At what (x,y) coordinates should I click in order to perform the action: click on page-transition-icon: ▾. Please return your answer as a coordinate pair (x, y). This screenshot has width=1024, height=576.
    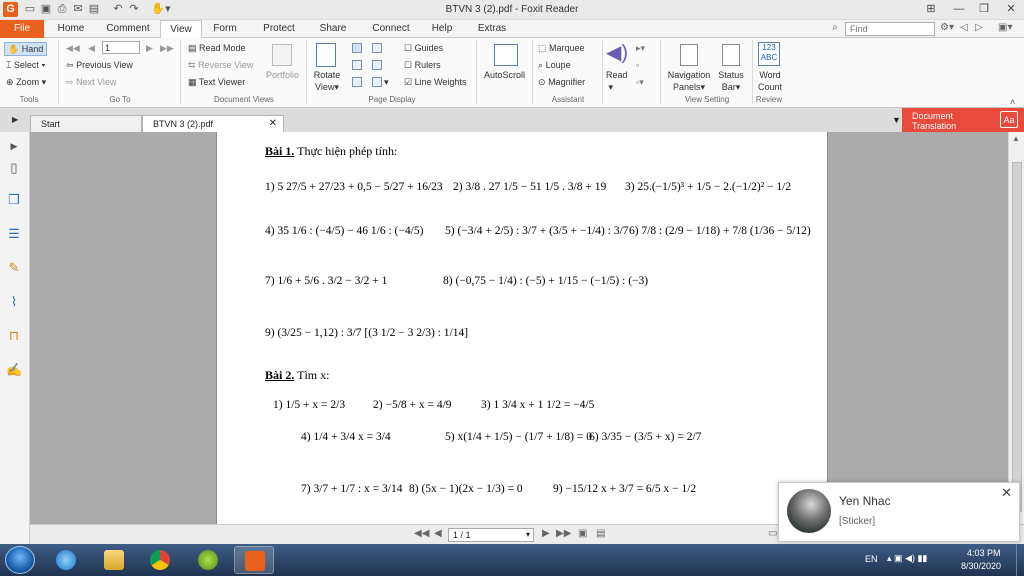
    Looking at the image, I should click on (380, 82).